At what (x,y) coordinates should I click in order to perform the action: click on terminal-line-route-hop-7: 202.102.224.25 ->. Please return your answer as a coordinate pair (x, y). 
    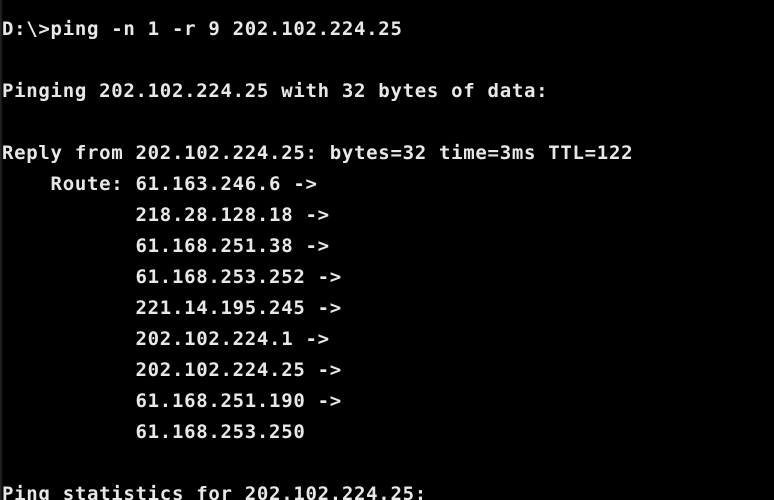
    Looking at the image, I should click on (172, 370).